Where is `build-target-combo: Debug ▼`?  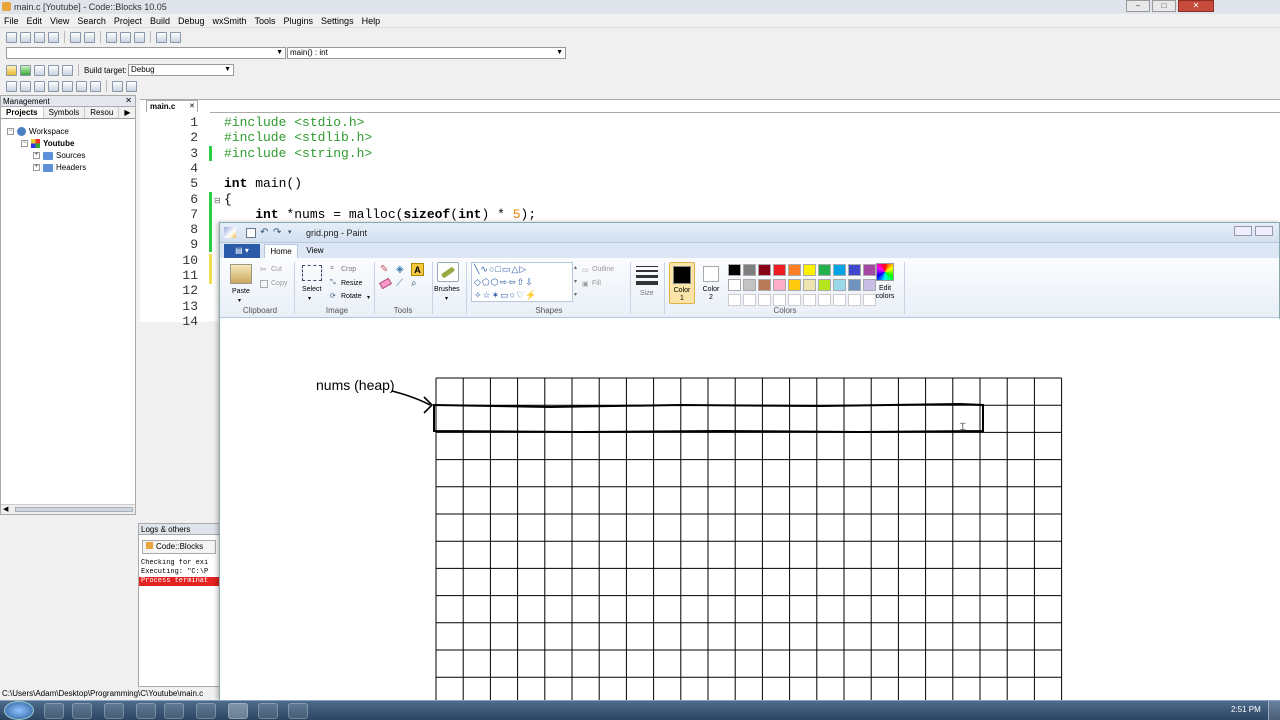
build-target-combo: Debug ▼ is located at coordinates (181, 70).